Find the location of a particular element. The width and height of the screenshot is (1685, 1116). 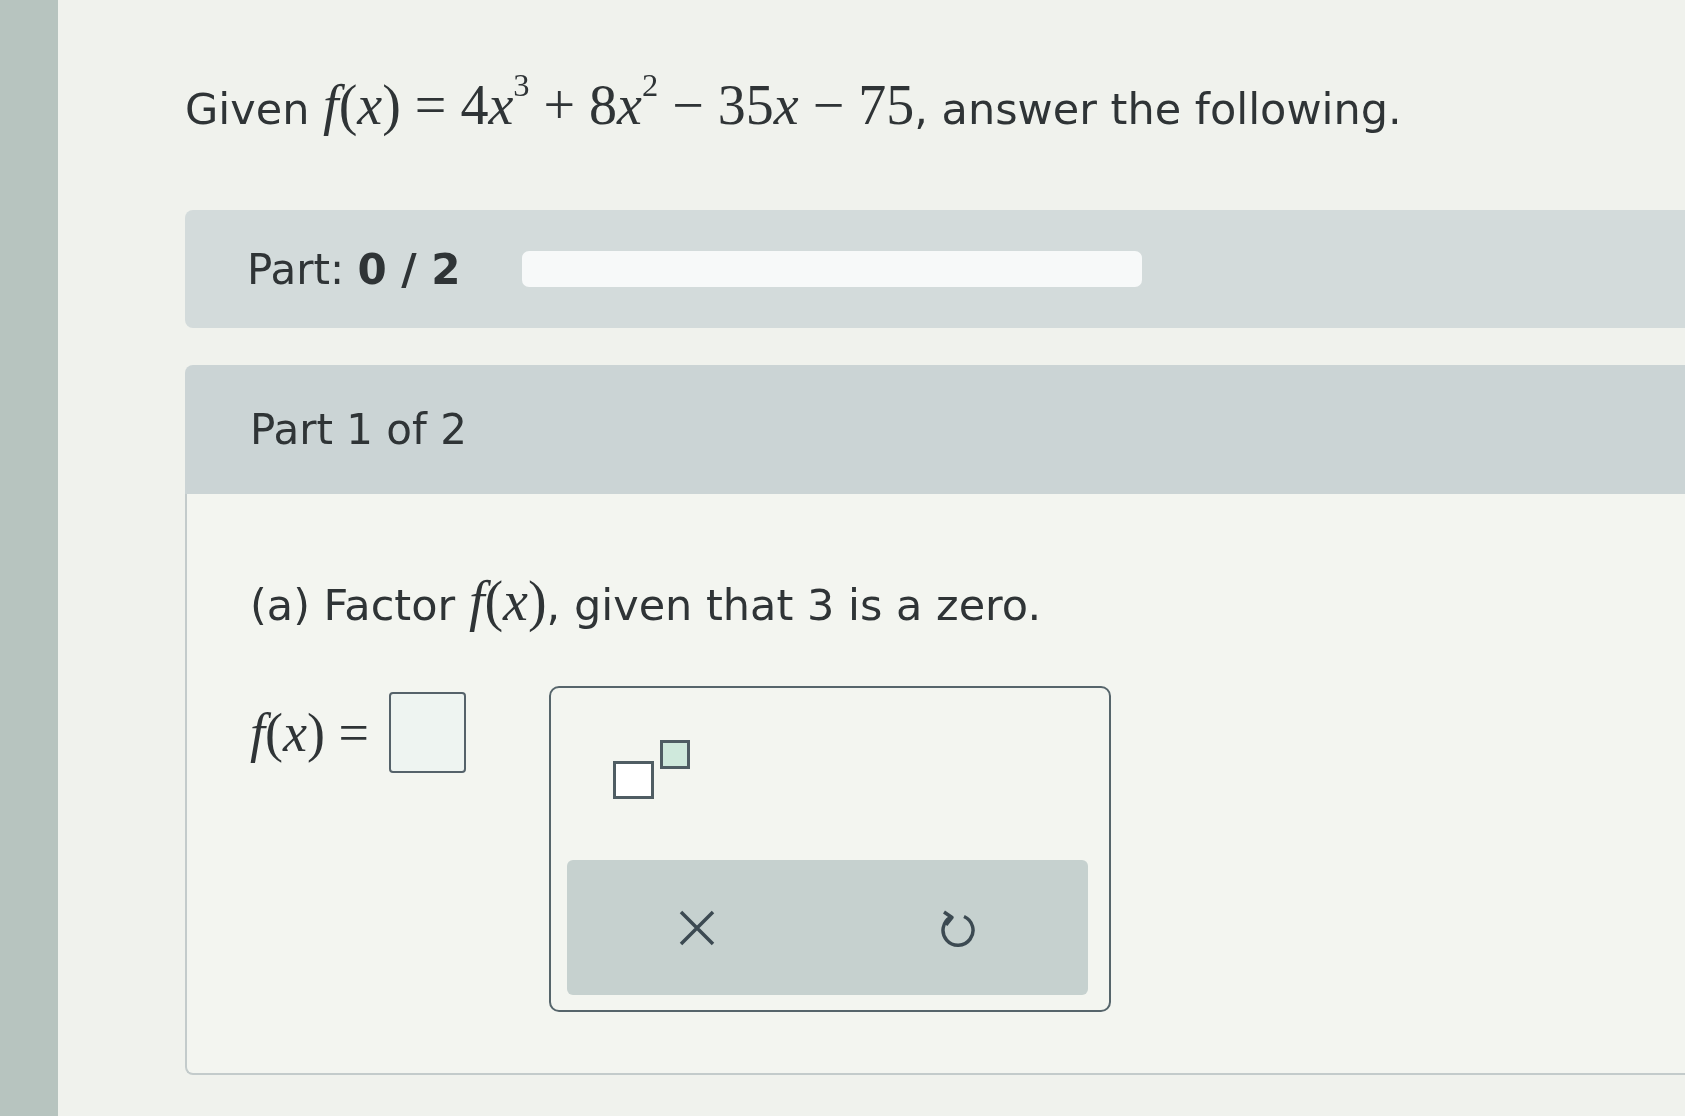

answer-label: f(x) = is located at coordinates (309, 733).